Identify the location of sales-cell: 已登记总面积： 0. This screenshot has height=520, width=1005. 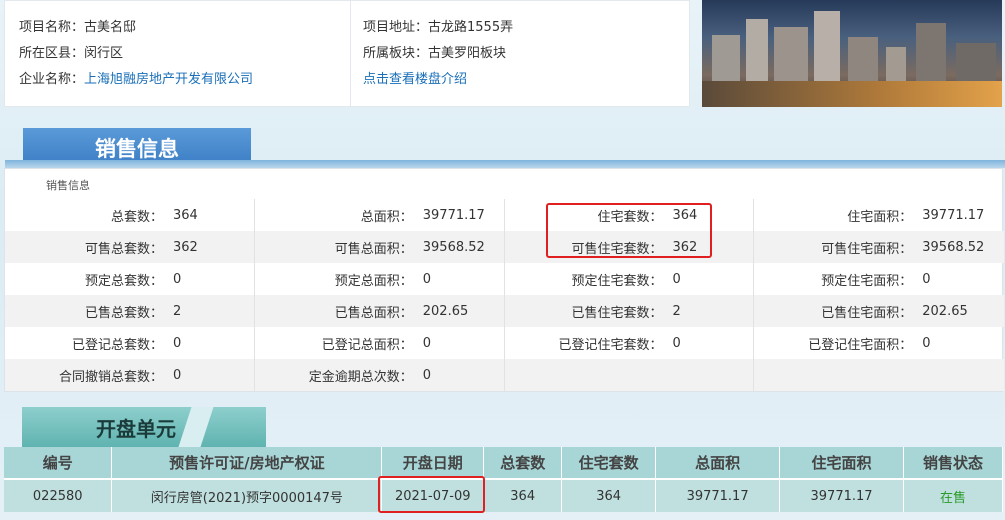
(380, 343).